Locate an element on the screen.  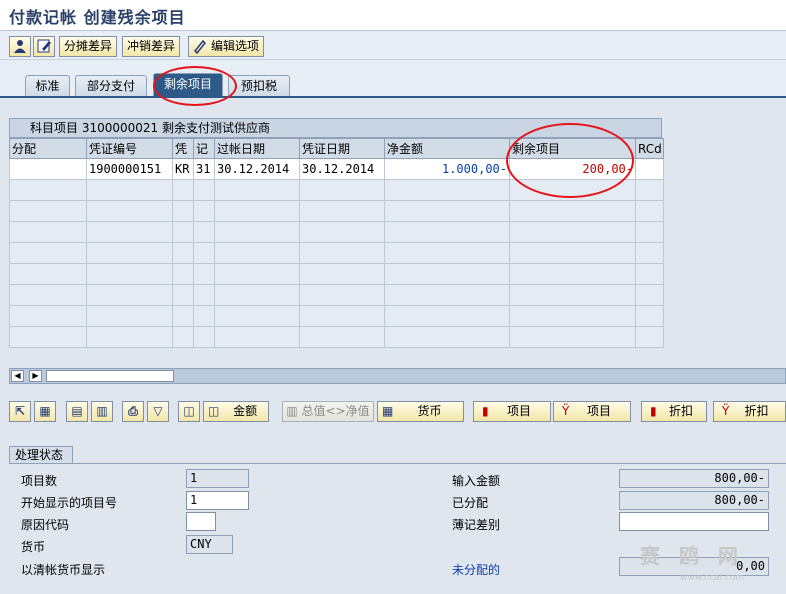
sort-descending-icon: ▥ is located at coordinates (102, 411).